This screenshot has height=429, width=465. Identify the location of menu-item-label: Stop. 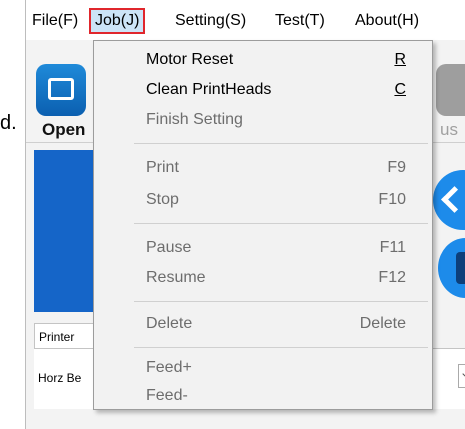
(162, 199).